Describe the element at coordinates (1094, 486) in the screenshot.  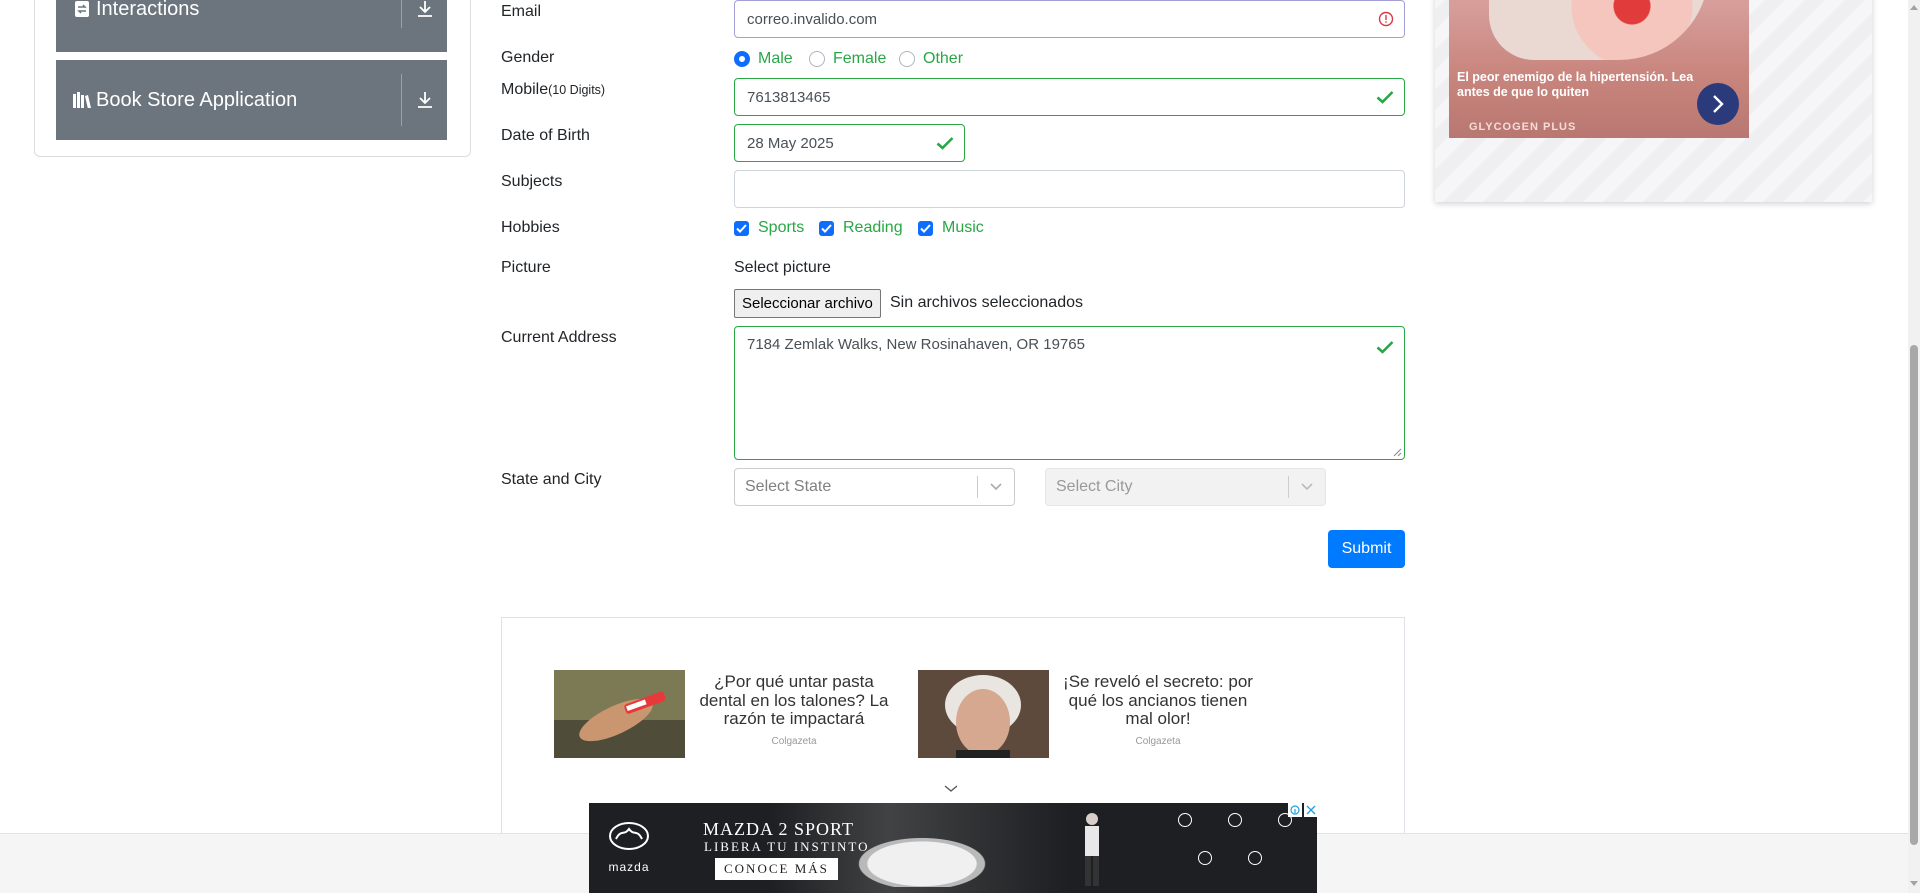
I see `city-placeholder: Select City` at that location.